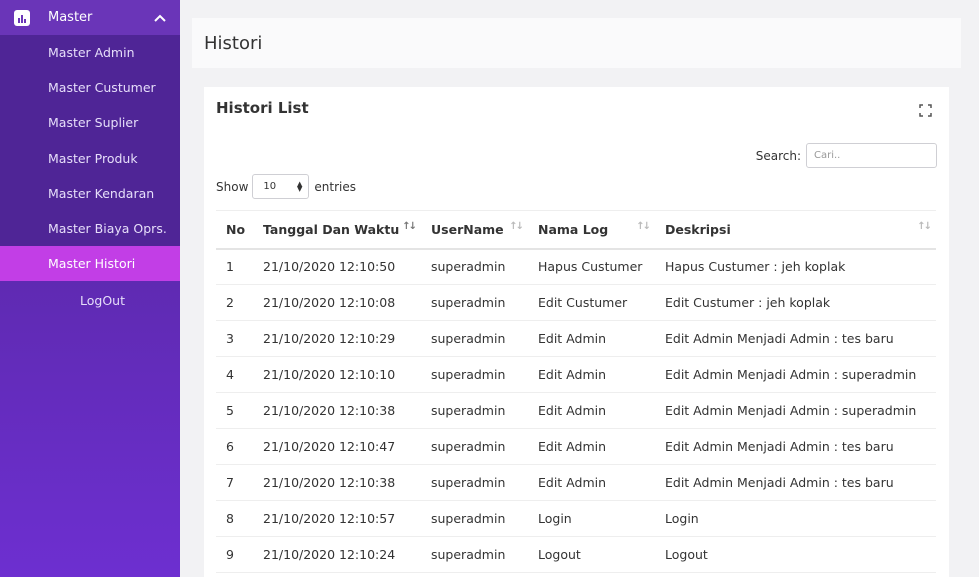  I want to click on show-entries: Show 10 ▲ ▼ entries, so click(286, 186).